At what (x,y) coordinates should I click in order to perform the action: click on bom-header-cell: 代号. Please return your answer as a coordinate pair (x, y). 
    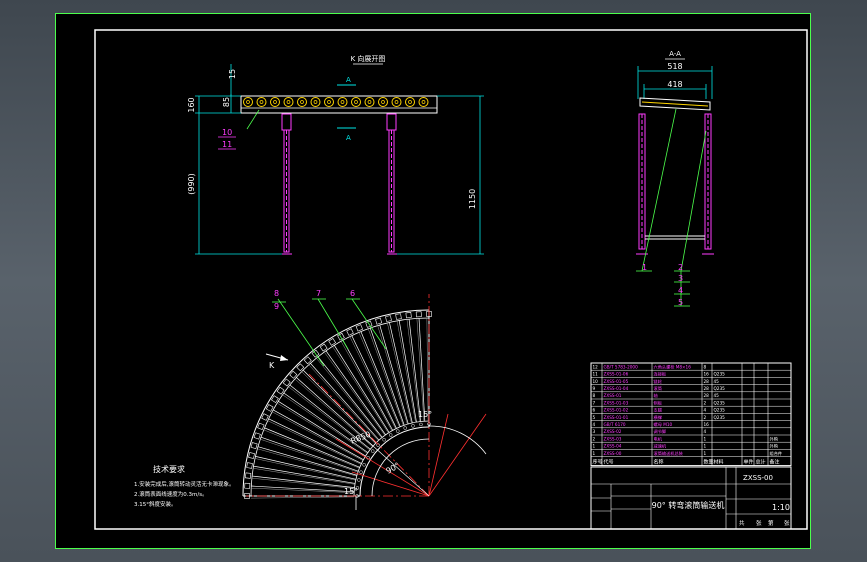
    Looking at the image, I should click on (609, 462).